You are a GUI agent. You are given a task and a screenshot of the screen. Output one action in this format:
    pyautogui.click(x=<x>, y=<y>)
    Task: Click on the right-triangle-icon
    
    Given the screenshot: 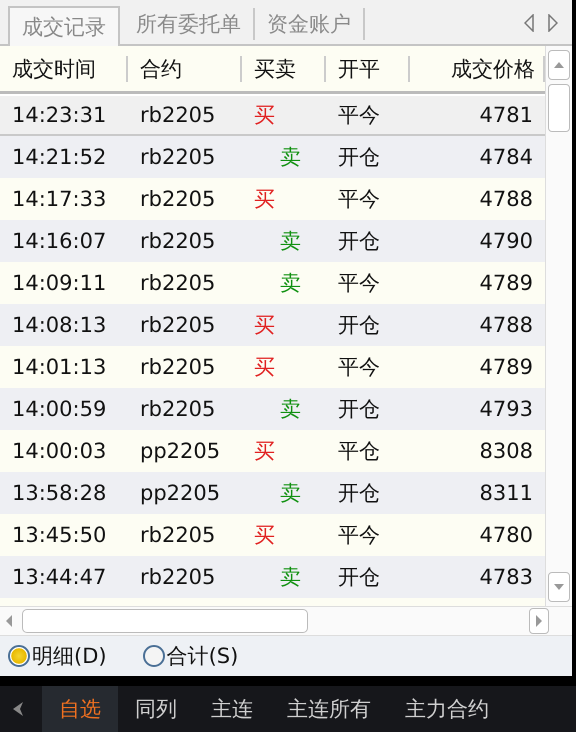 What is the action you would take?
    pyautogui.click(x=539, y=621)
    